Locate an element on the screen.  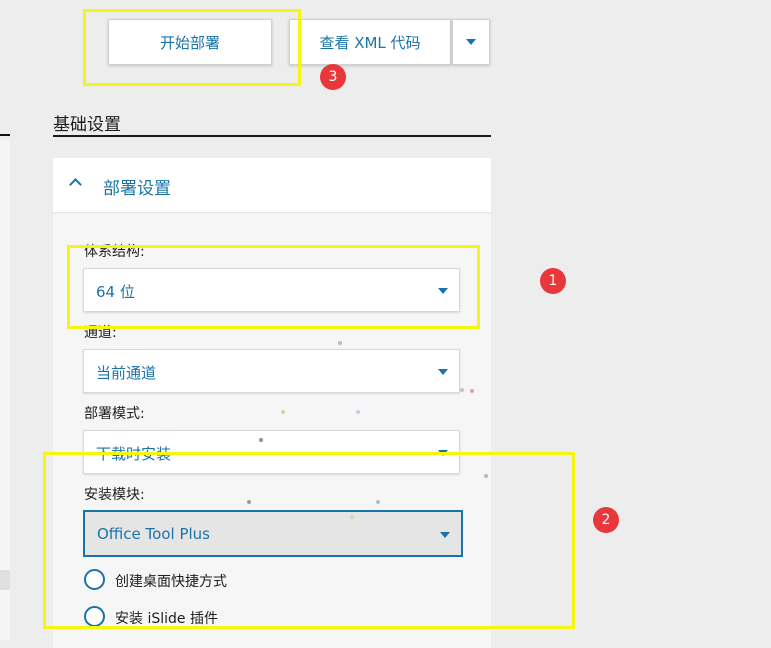
panel-title: 部署设置 is located at coordinates (137, 189).